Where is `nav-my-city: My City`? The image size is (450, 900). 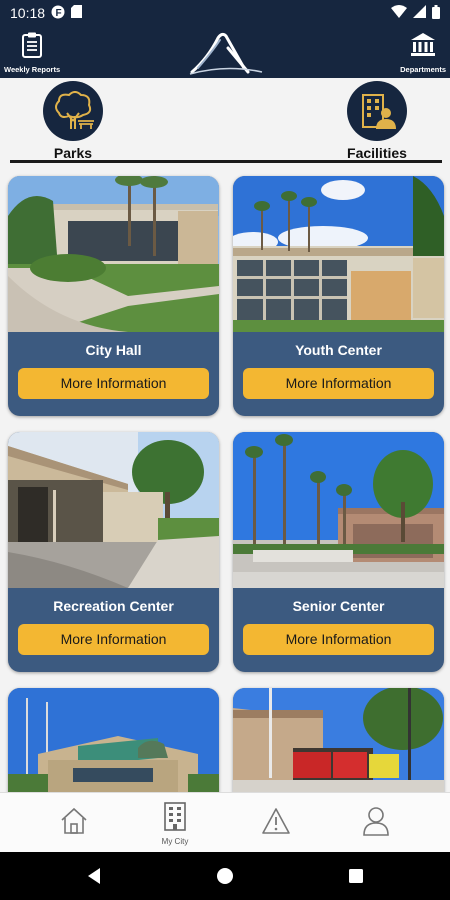
nav-my-city: My City is located at coordinates (175, 823).